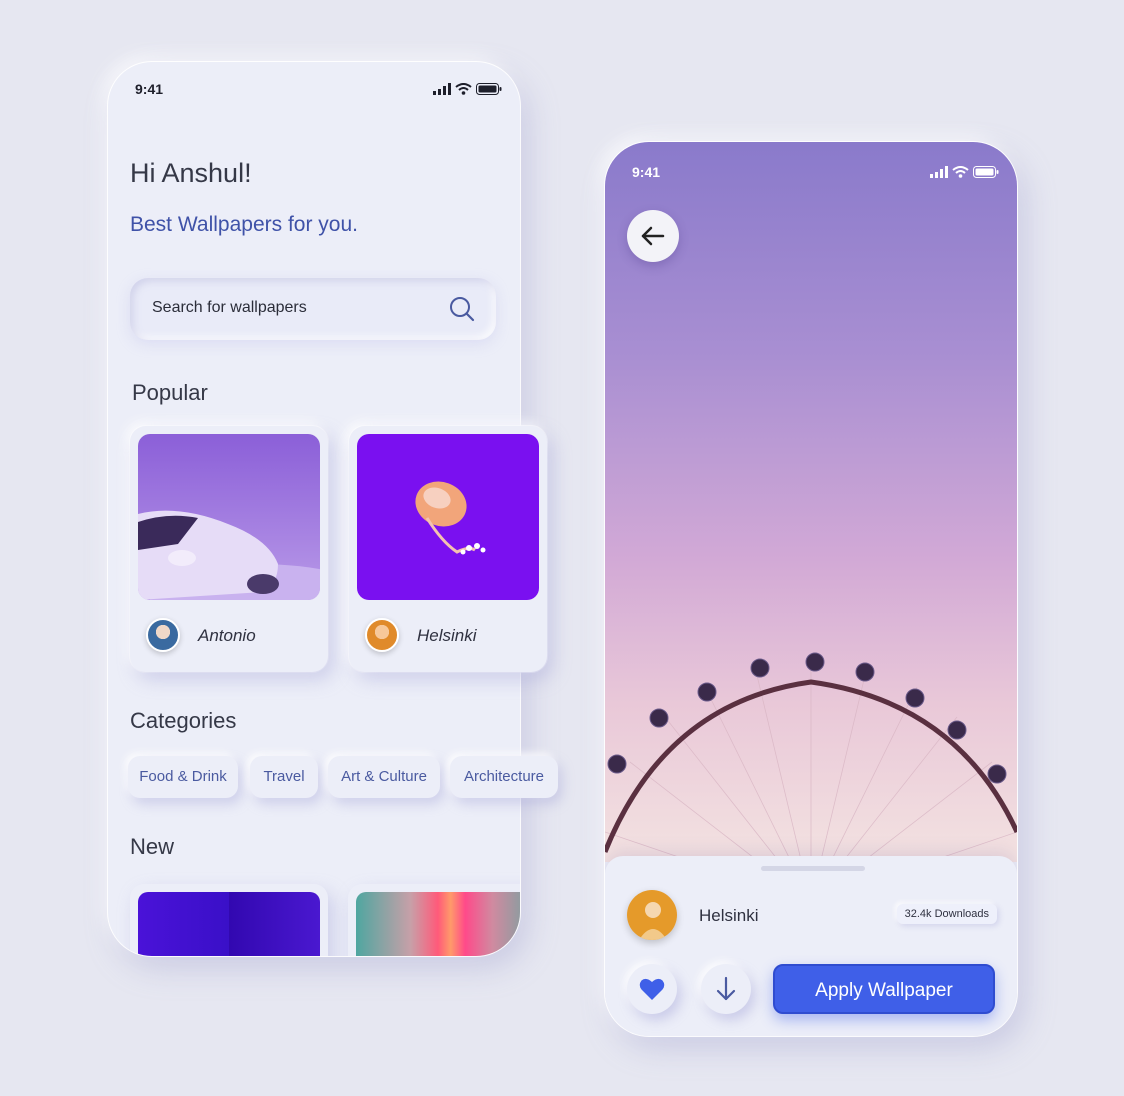 This screenshot has width=1124, height=1096. What do you see at coordinates (729, 915) in the screenshot?
I see `author-name: Helsinki` at bounding box center [729, 915].